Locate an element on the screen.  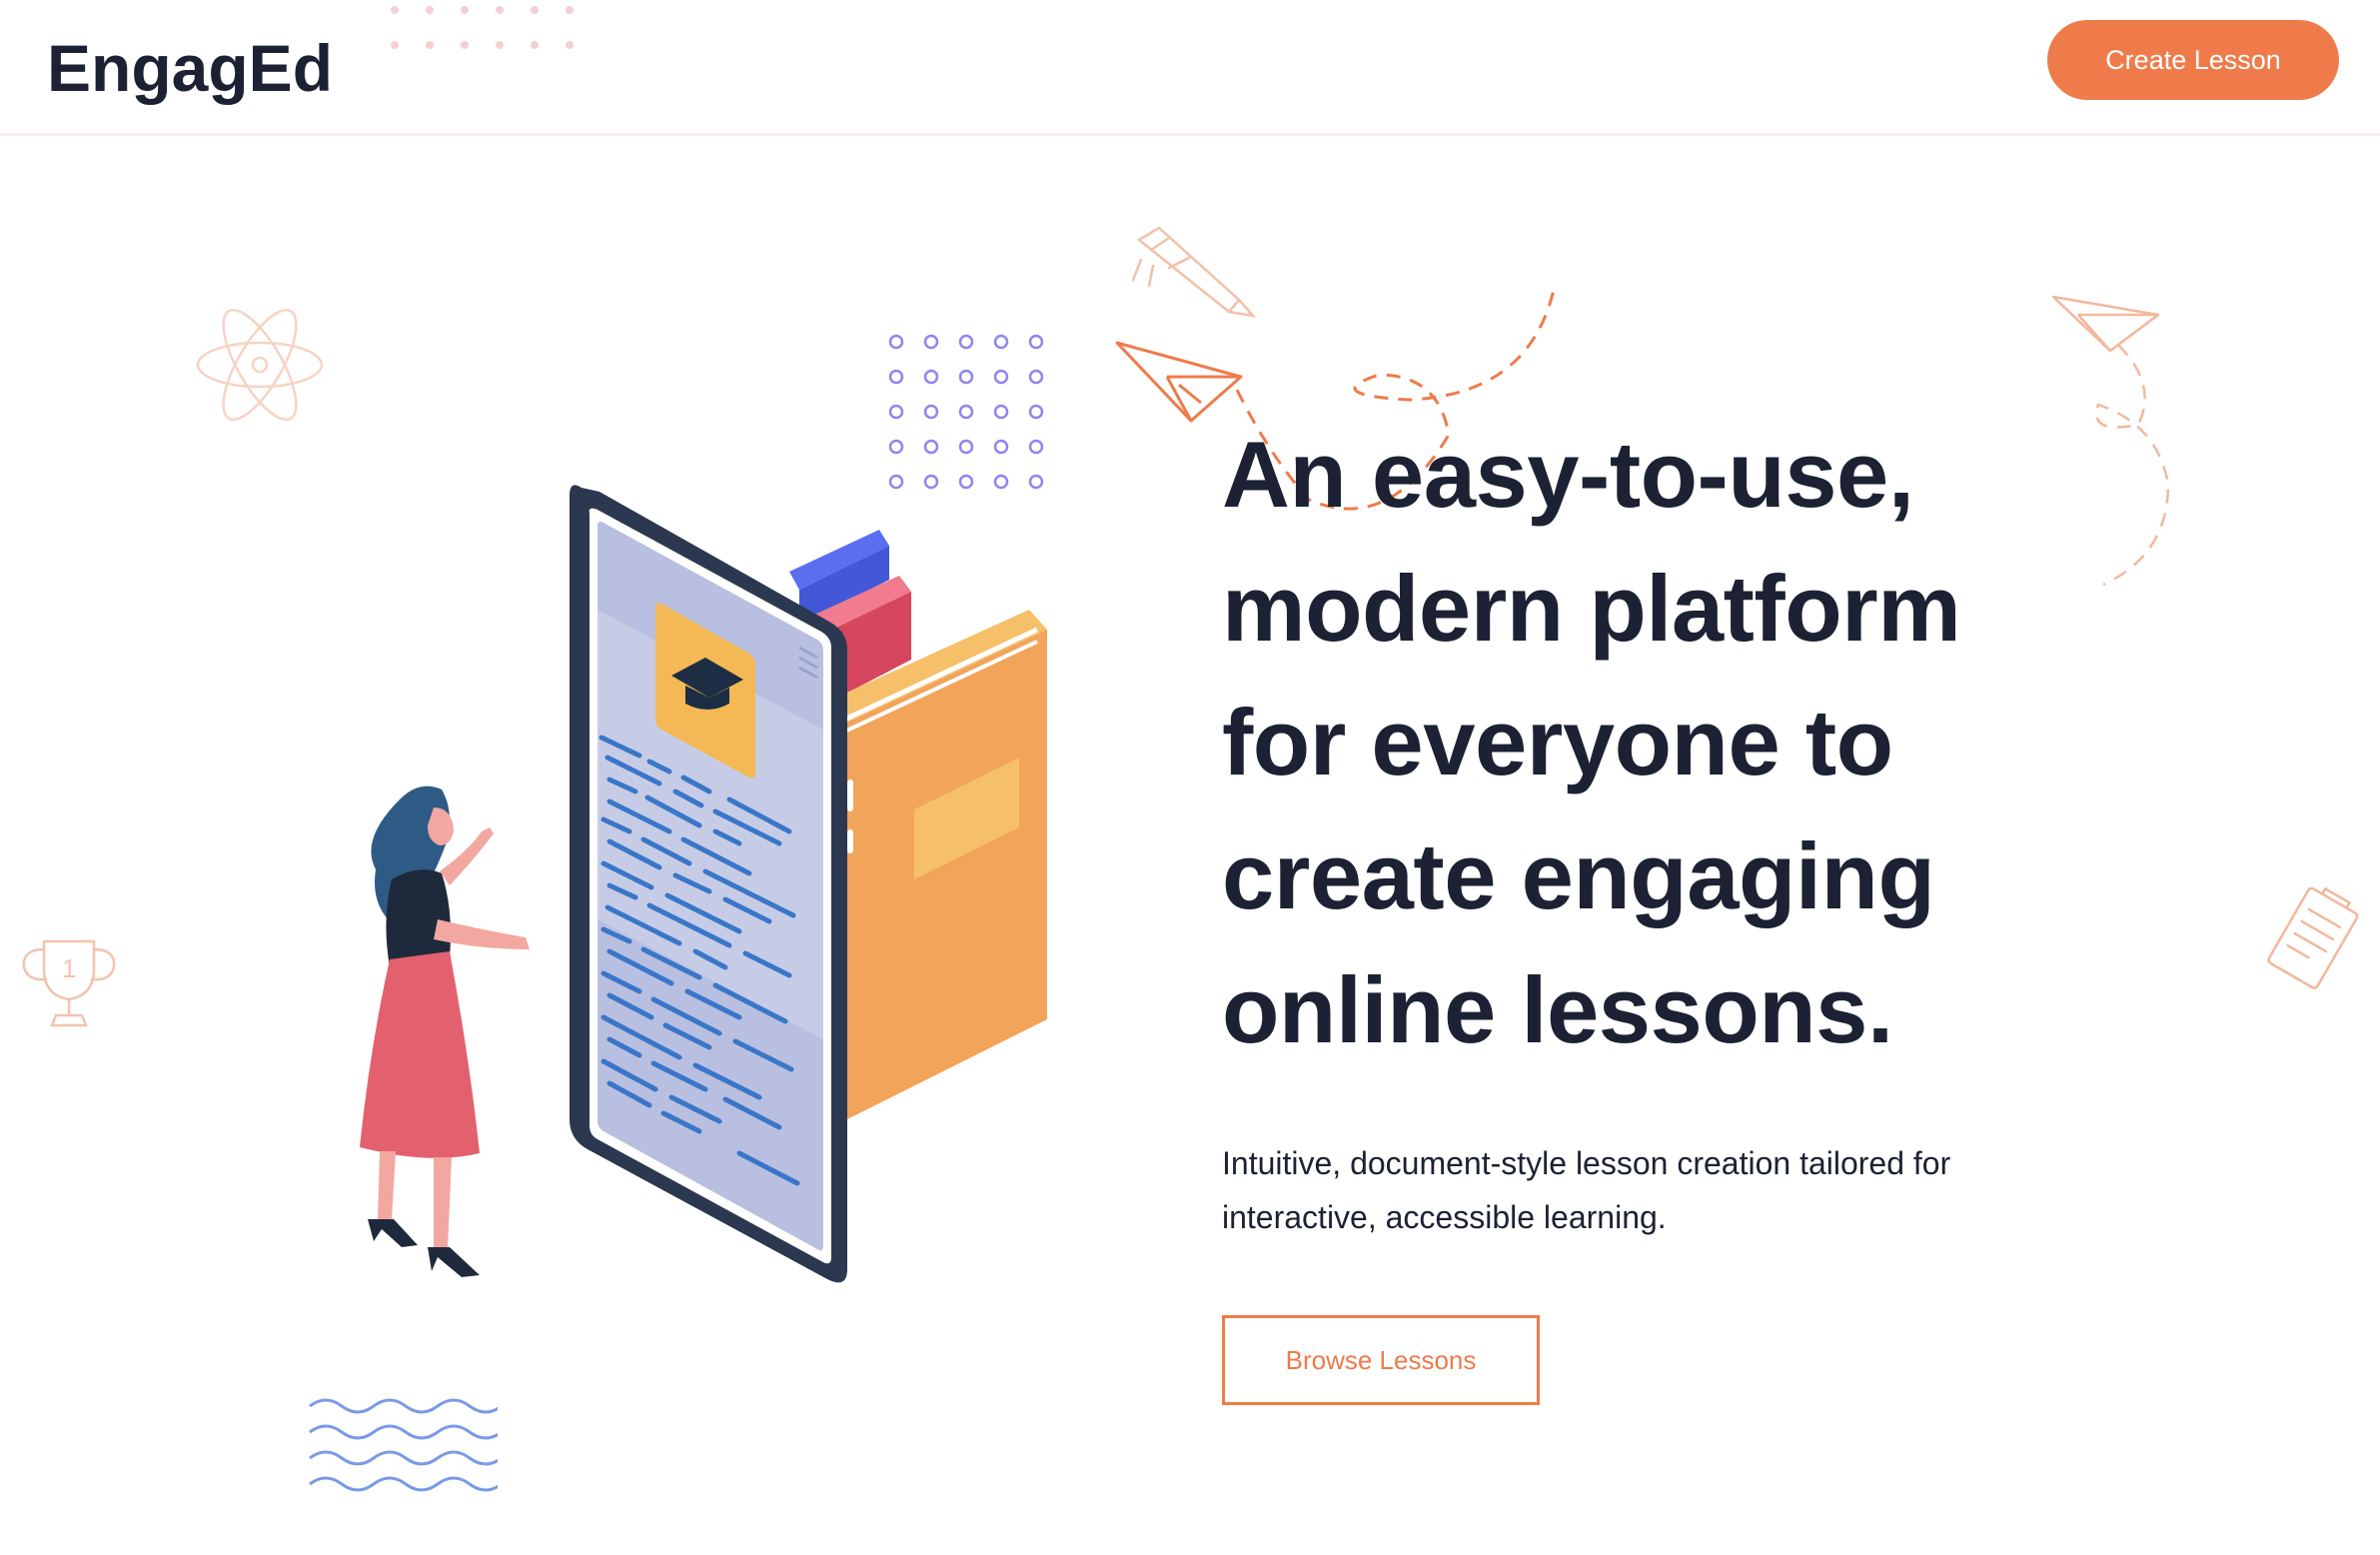
hero-title-line: for everyone to is located at coordinates (1557, 742).